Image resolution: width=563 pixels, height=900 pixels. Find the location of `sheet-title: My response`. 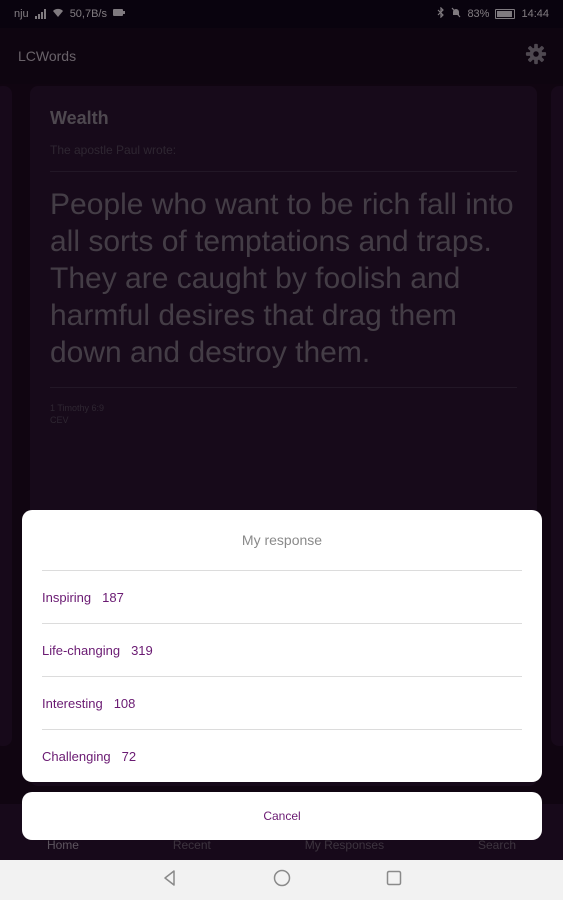

sheet-title: My response is located at coordinates (282, 540).